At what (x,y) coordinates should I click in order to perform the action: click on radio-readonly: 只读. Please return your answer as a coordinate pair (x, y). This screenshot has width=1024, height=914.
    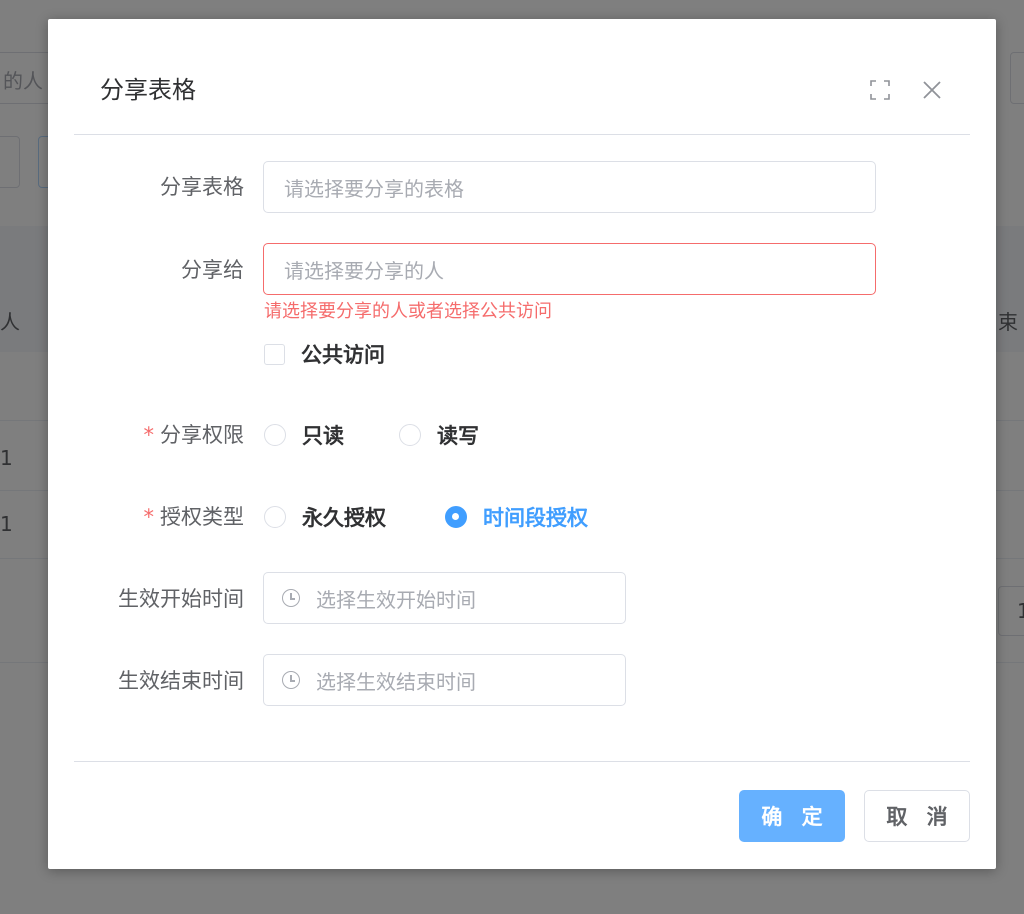
    Looking at the image, I should click on (304, 435).